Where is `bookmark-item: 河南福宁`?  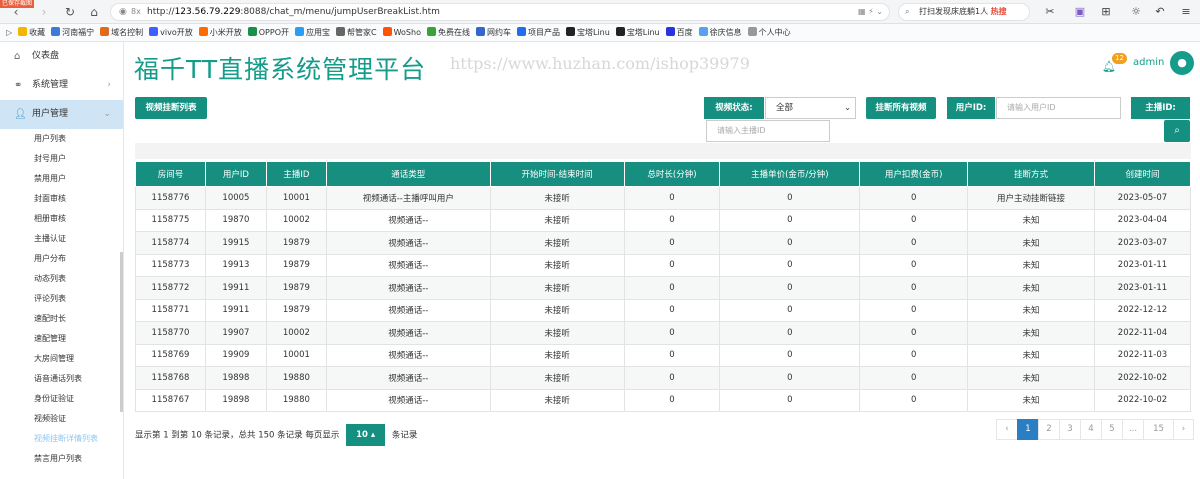
bookmark-item: 河南福宁 is located at coordinates (72, 32).